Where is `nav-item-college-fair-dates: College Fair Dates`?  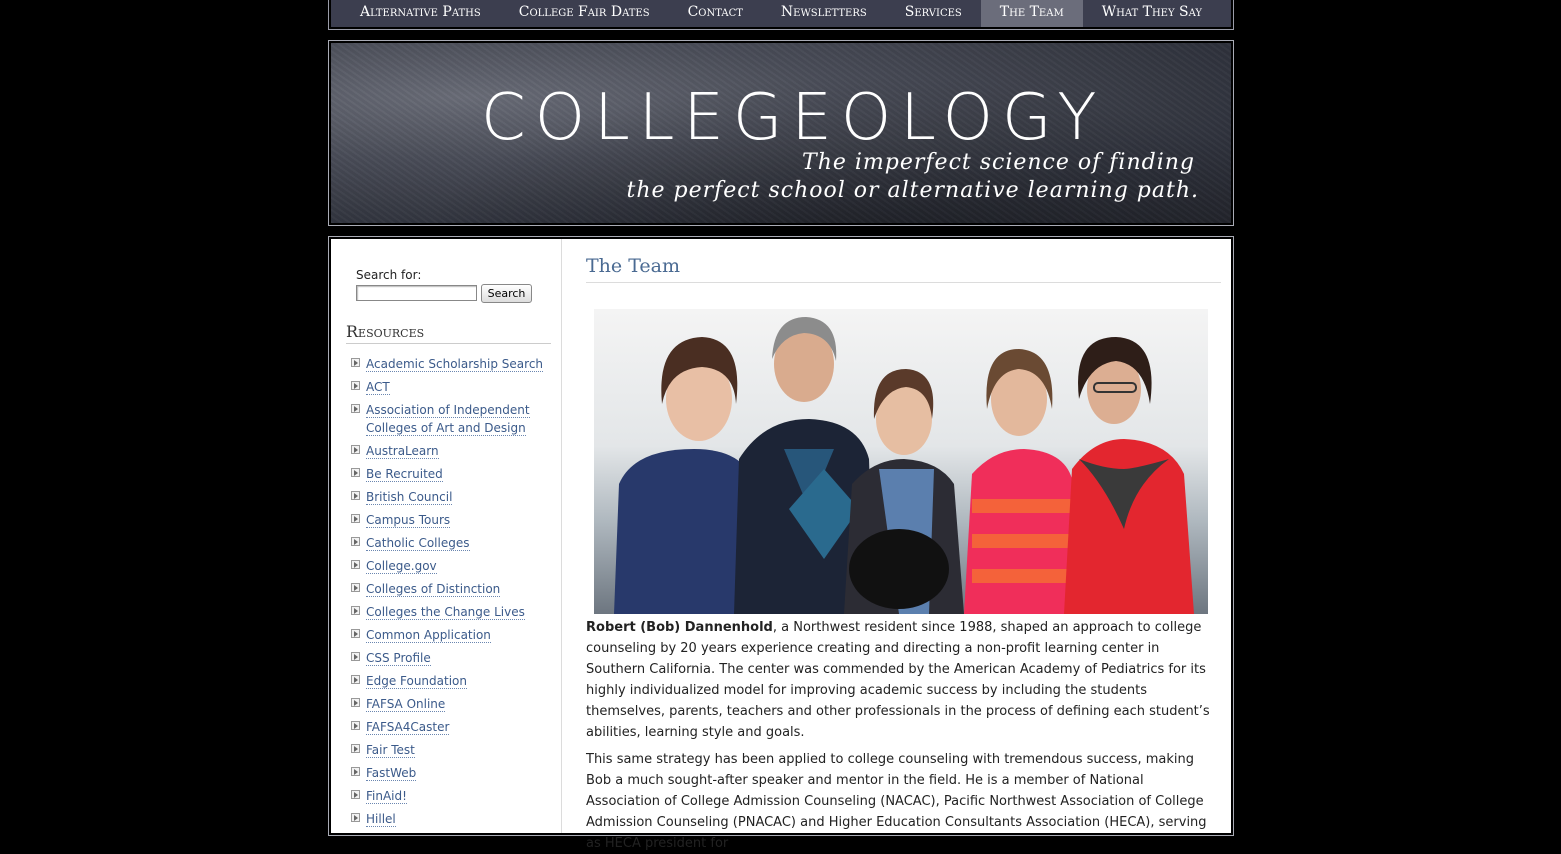 nav-item-college-fair-dates: College Fair Dates is located at coordinates (584, 13).